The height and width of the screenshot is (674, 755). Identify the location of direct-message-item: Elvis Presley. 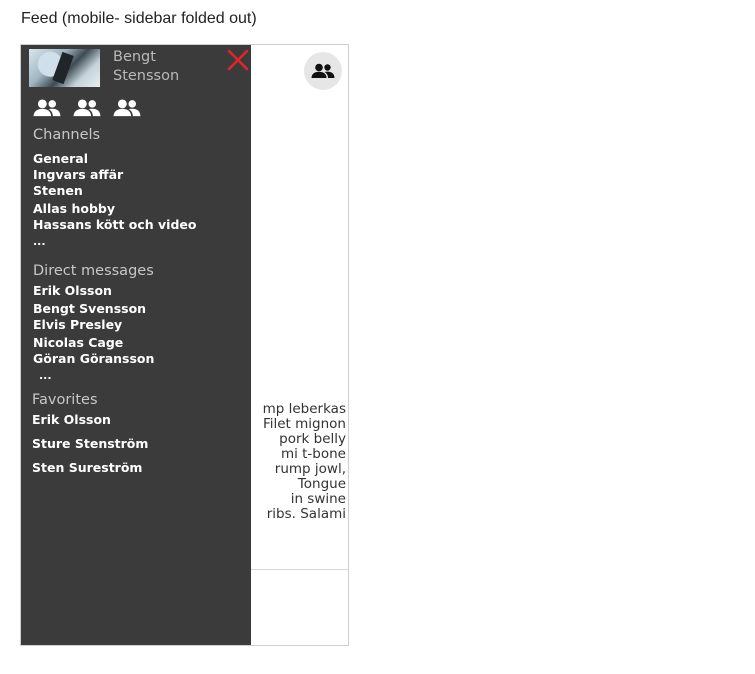
(77, 324).